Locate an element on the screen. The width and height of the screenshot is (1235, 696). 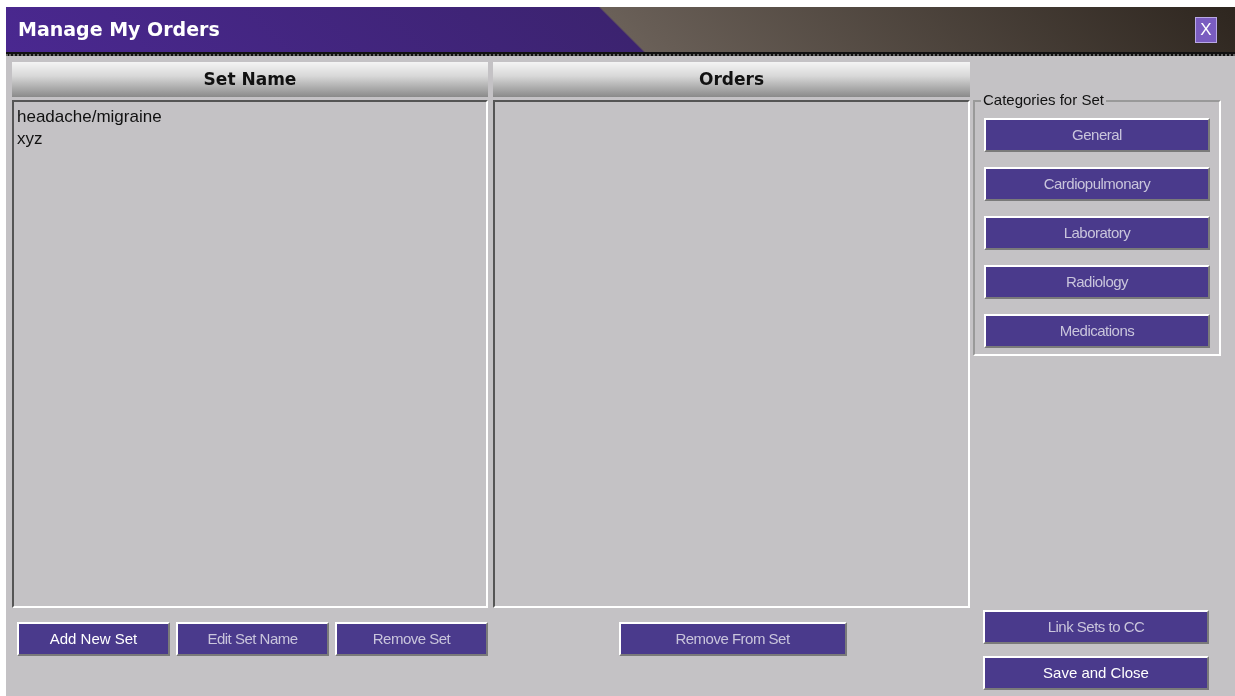
action-button: Add New Set is located at coordinates (93, 639).